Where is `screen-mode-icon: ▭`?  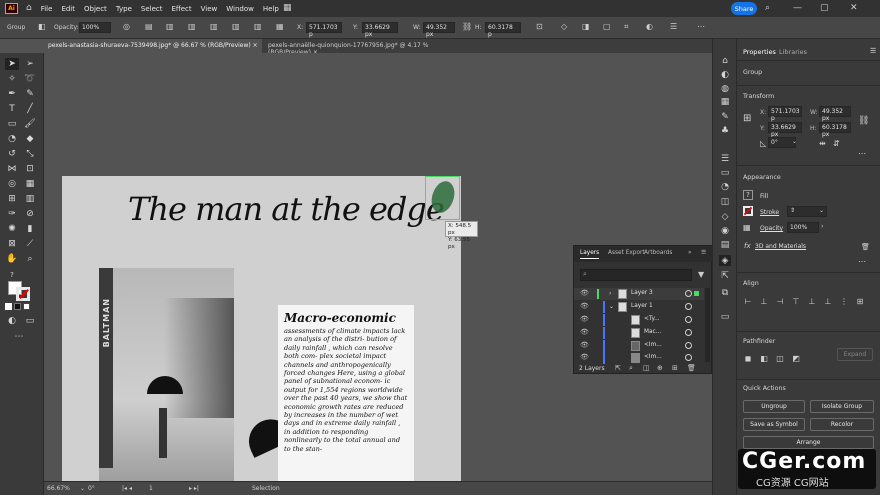
screen-mode-icon: ▭ is located at coordinates (30, 321).